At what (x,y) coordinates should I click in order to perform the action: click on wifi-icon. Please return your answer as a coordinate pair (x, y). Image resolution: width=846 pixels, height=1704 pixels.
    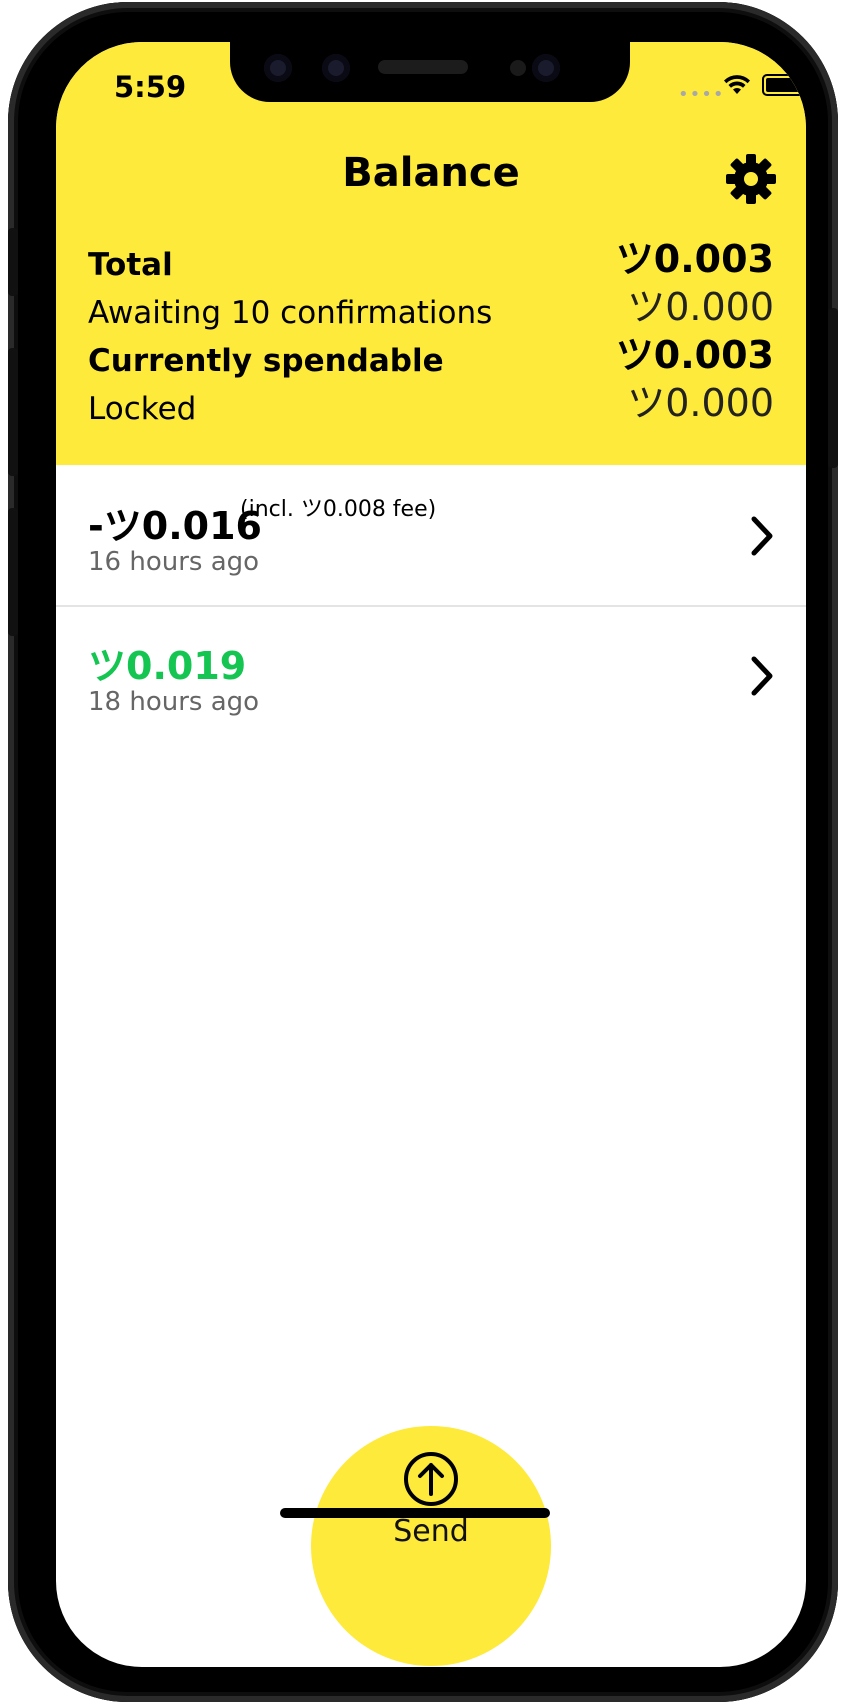
    Looking at the image, I should click on (737, 84).